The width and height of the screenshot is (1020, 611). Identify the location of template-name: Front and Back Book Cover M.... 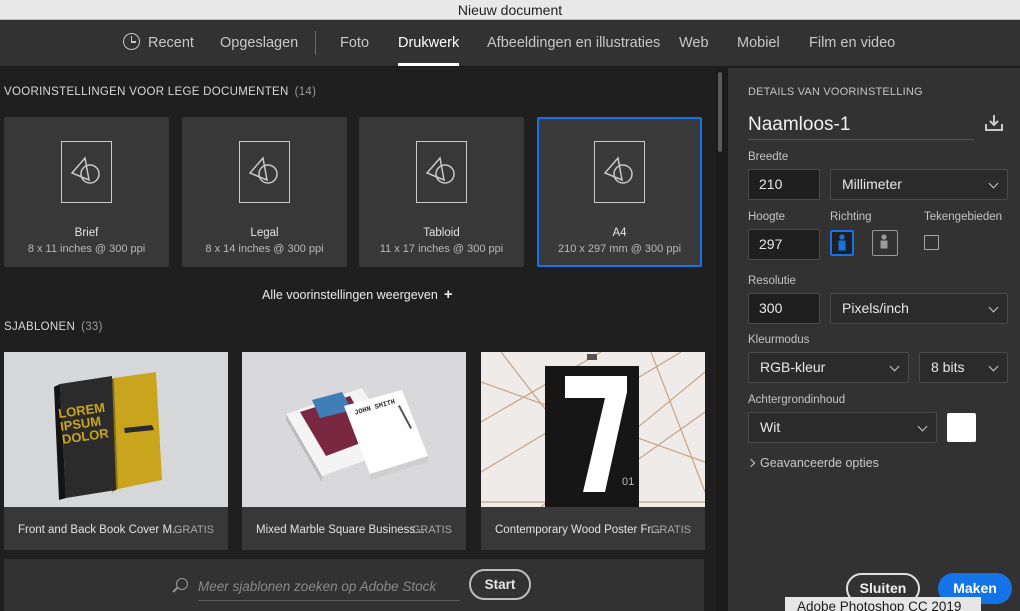
(100, 530).